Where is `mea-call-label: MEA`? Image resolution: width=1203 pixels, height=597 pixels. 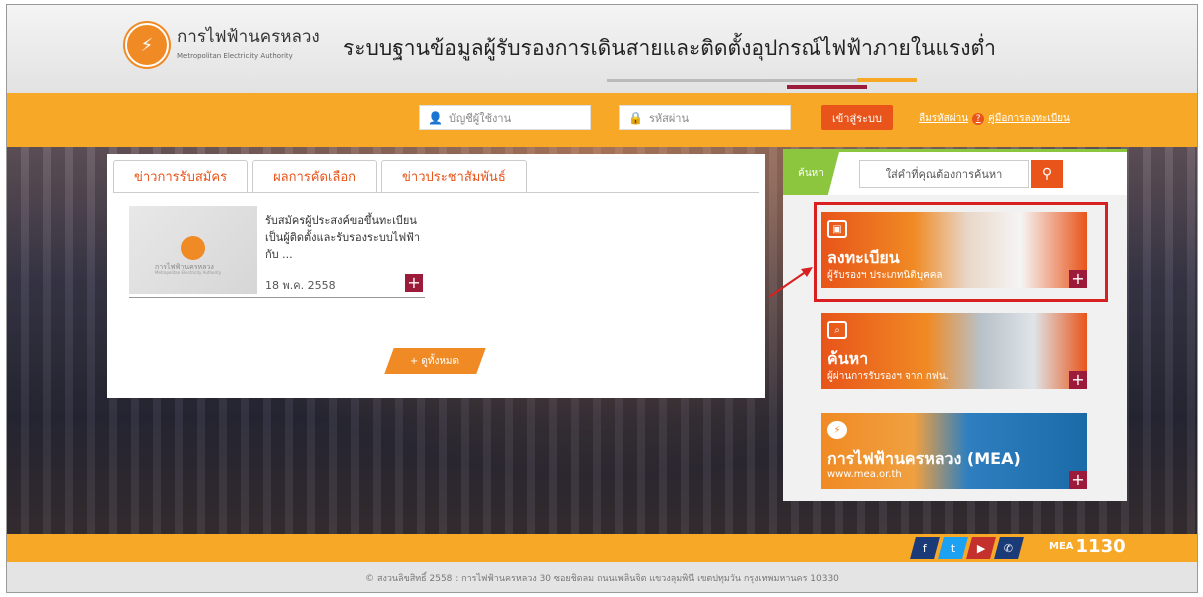 mea-call-label: MEA is located at coordinates (1061, 546).